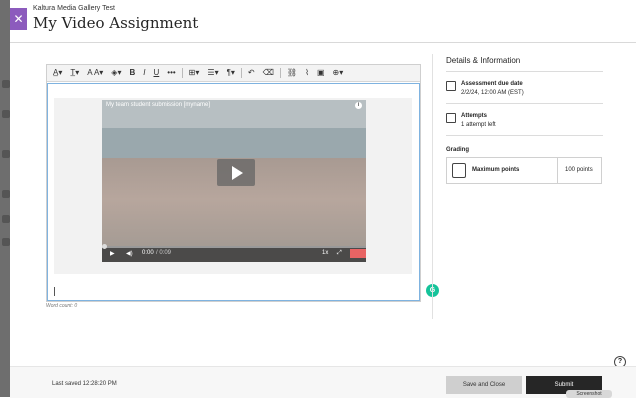 This screenshot has height=398, width=636. Describe the element at coordinates (171, 73) in the screenshot. I see `more-formatting-button: •••` at that location.